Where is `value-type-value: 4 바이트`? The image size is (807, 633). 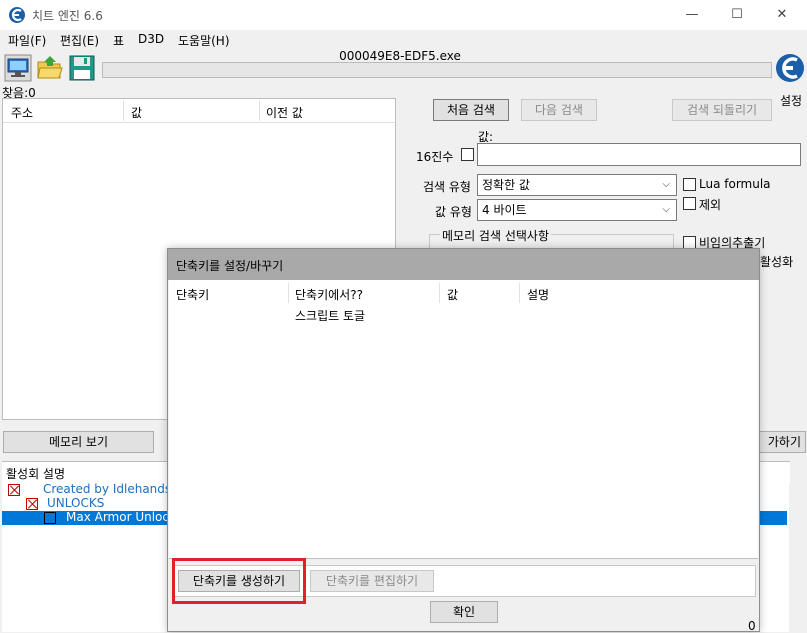 value-type-value: 4 바이트 is located at coordinates (504, 210).